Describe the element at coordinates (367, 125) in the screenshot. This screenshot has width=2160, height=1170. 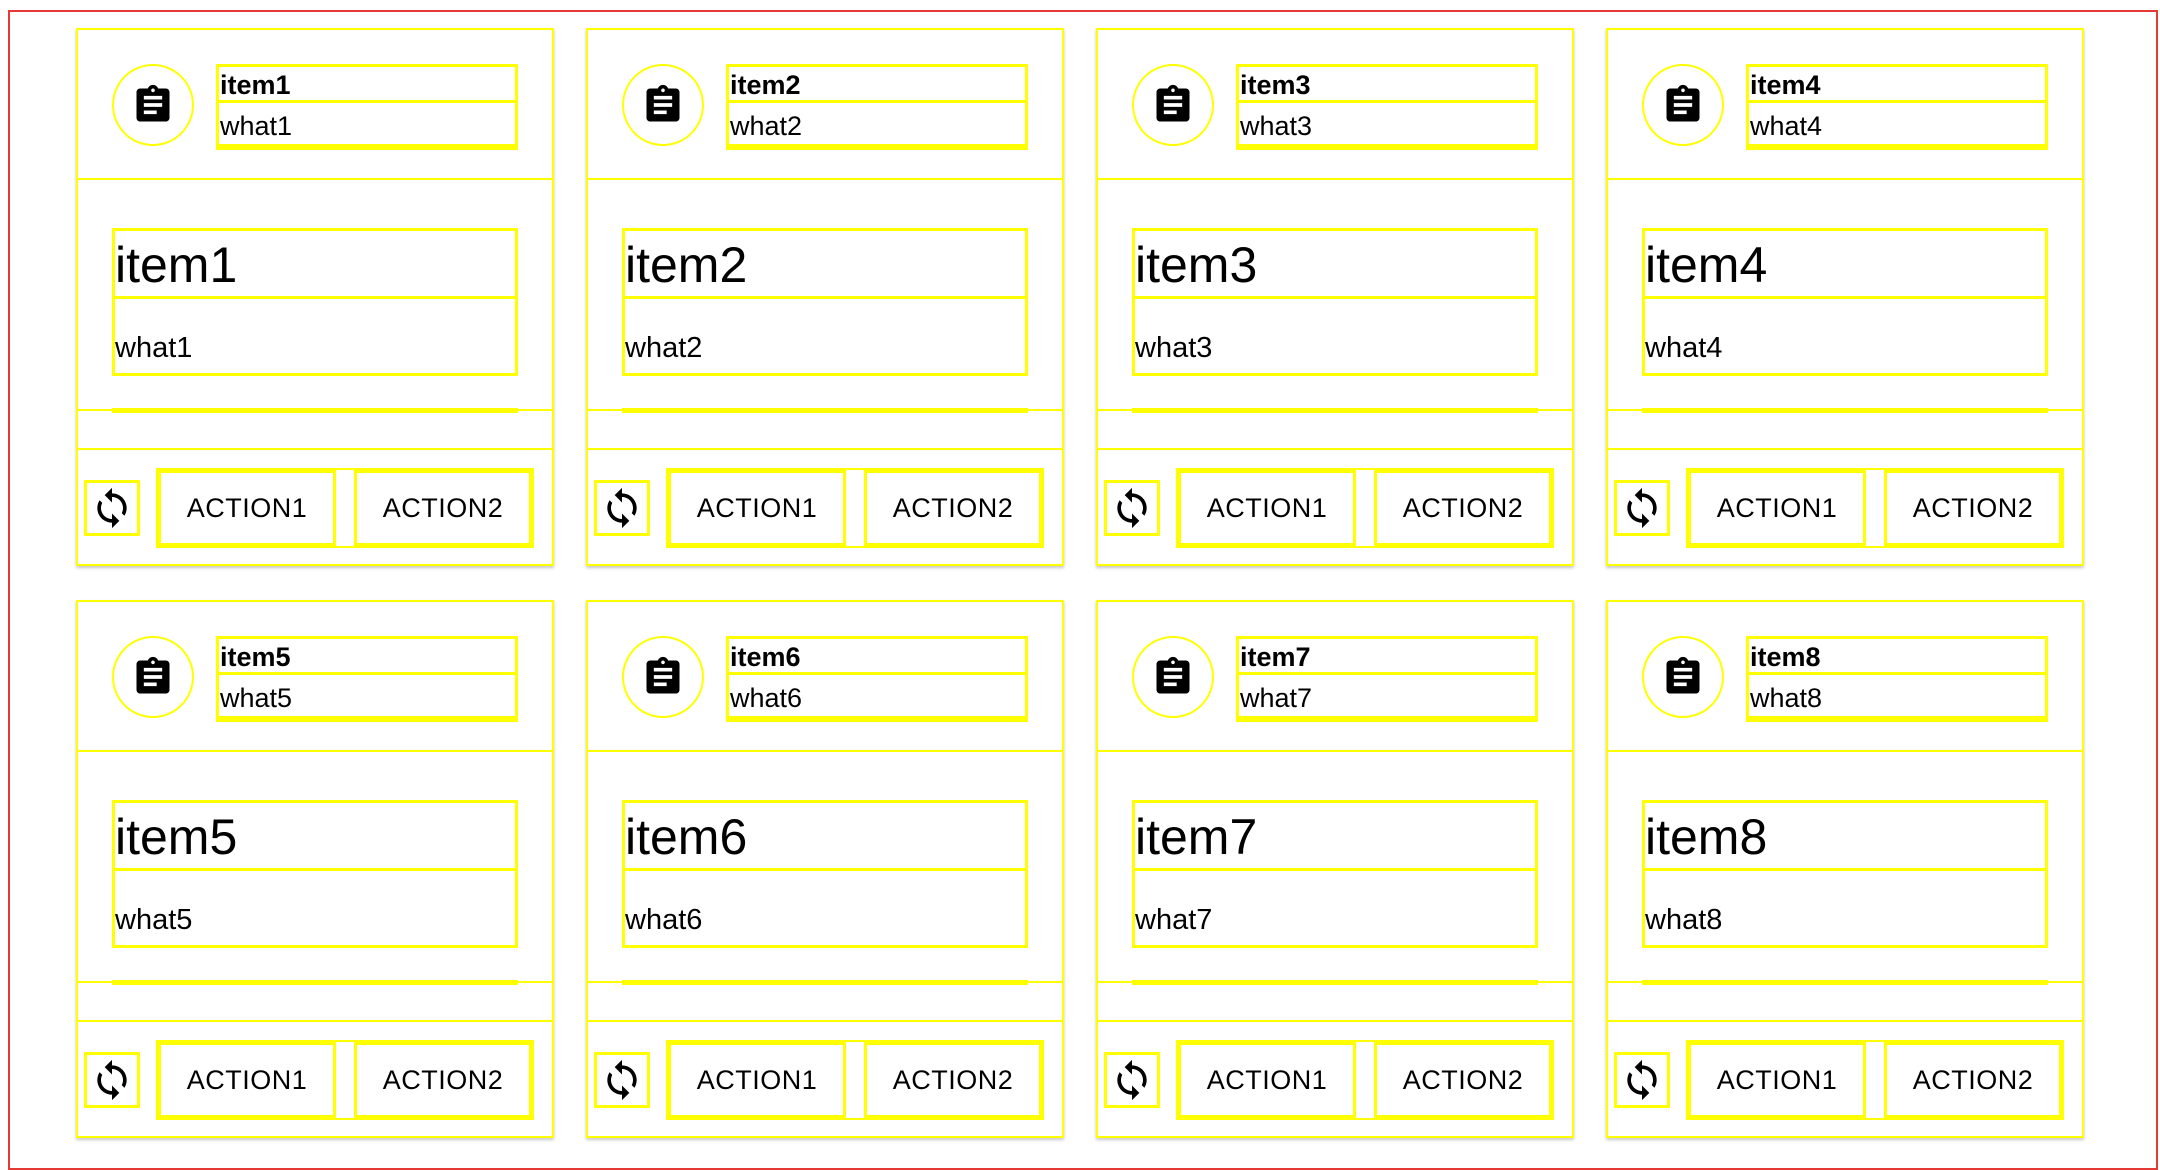
I see `header-subtitle: what1` at that location.